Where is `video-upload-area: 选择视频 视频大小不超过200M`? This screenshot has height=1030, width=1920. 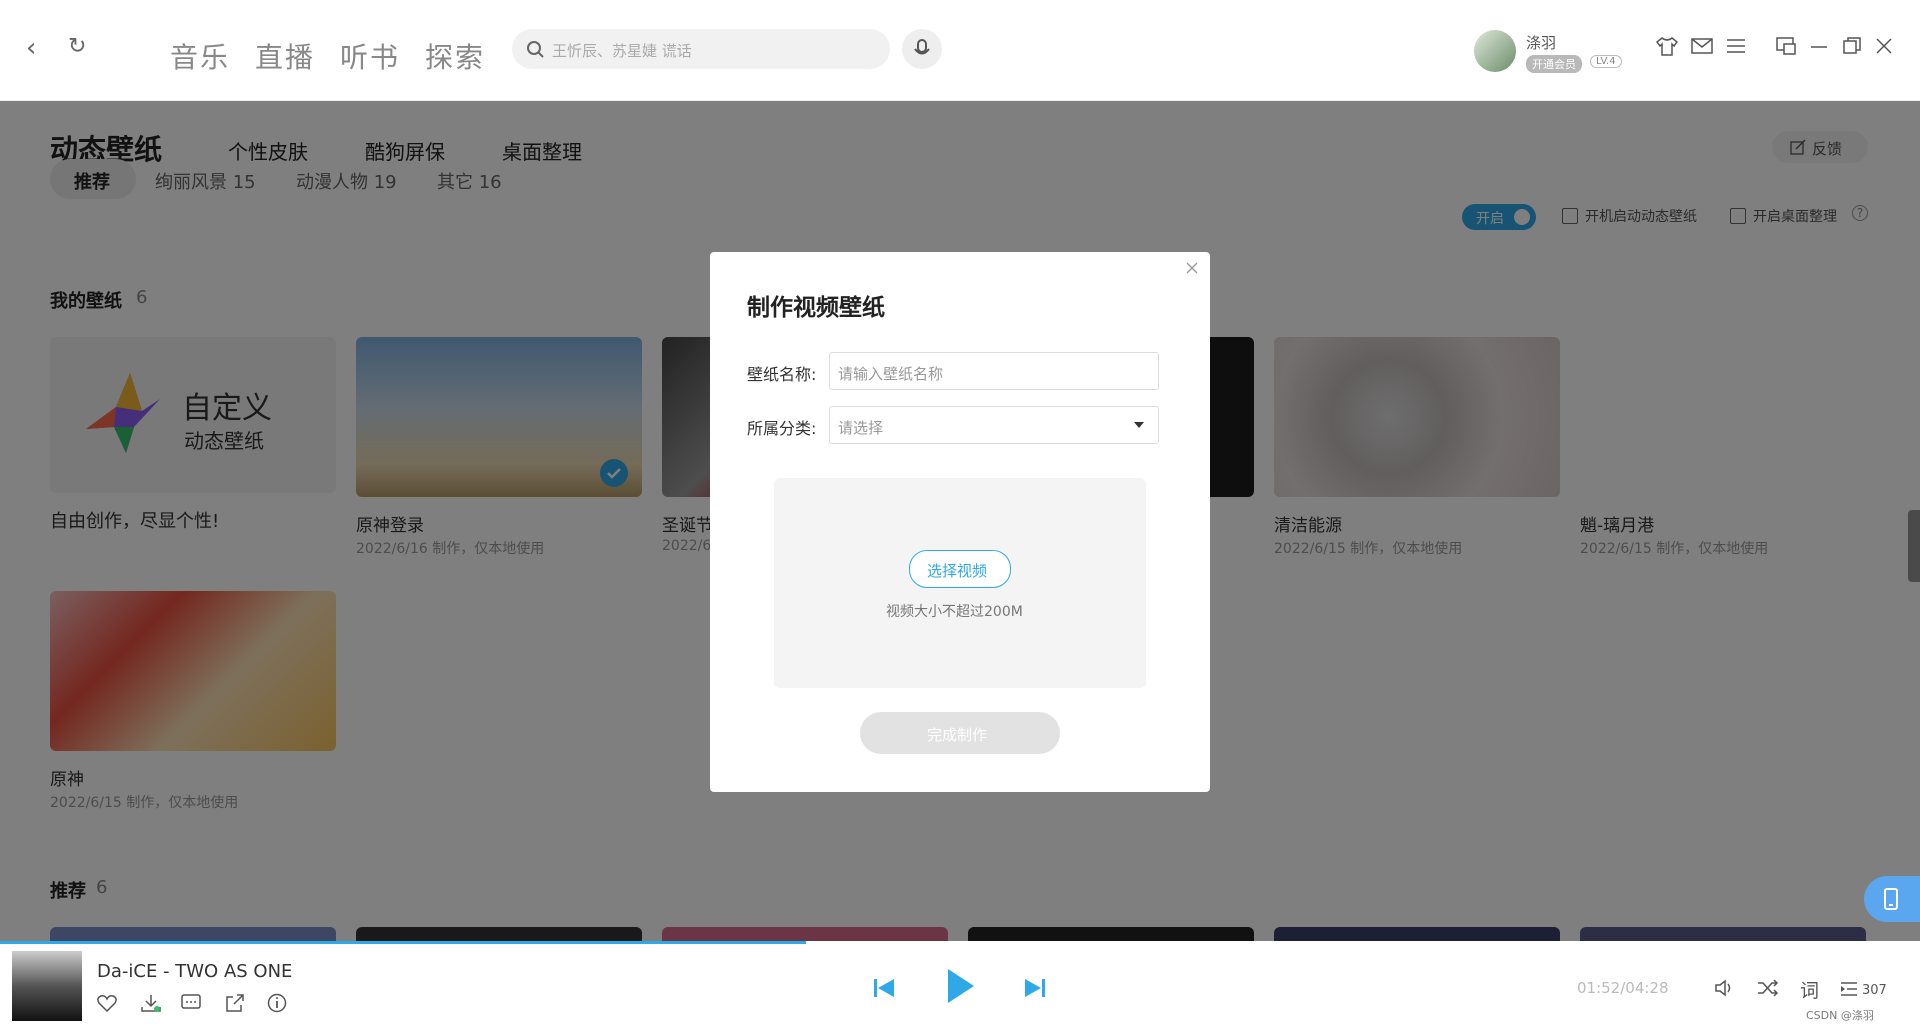
video-upload-area: 选择视频 视频大小不超过200M is located at coordinates (960, 583).